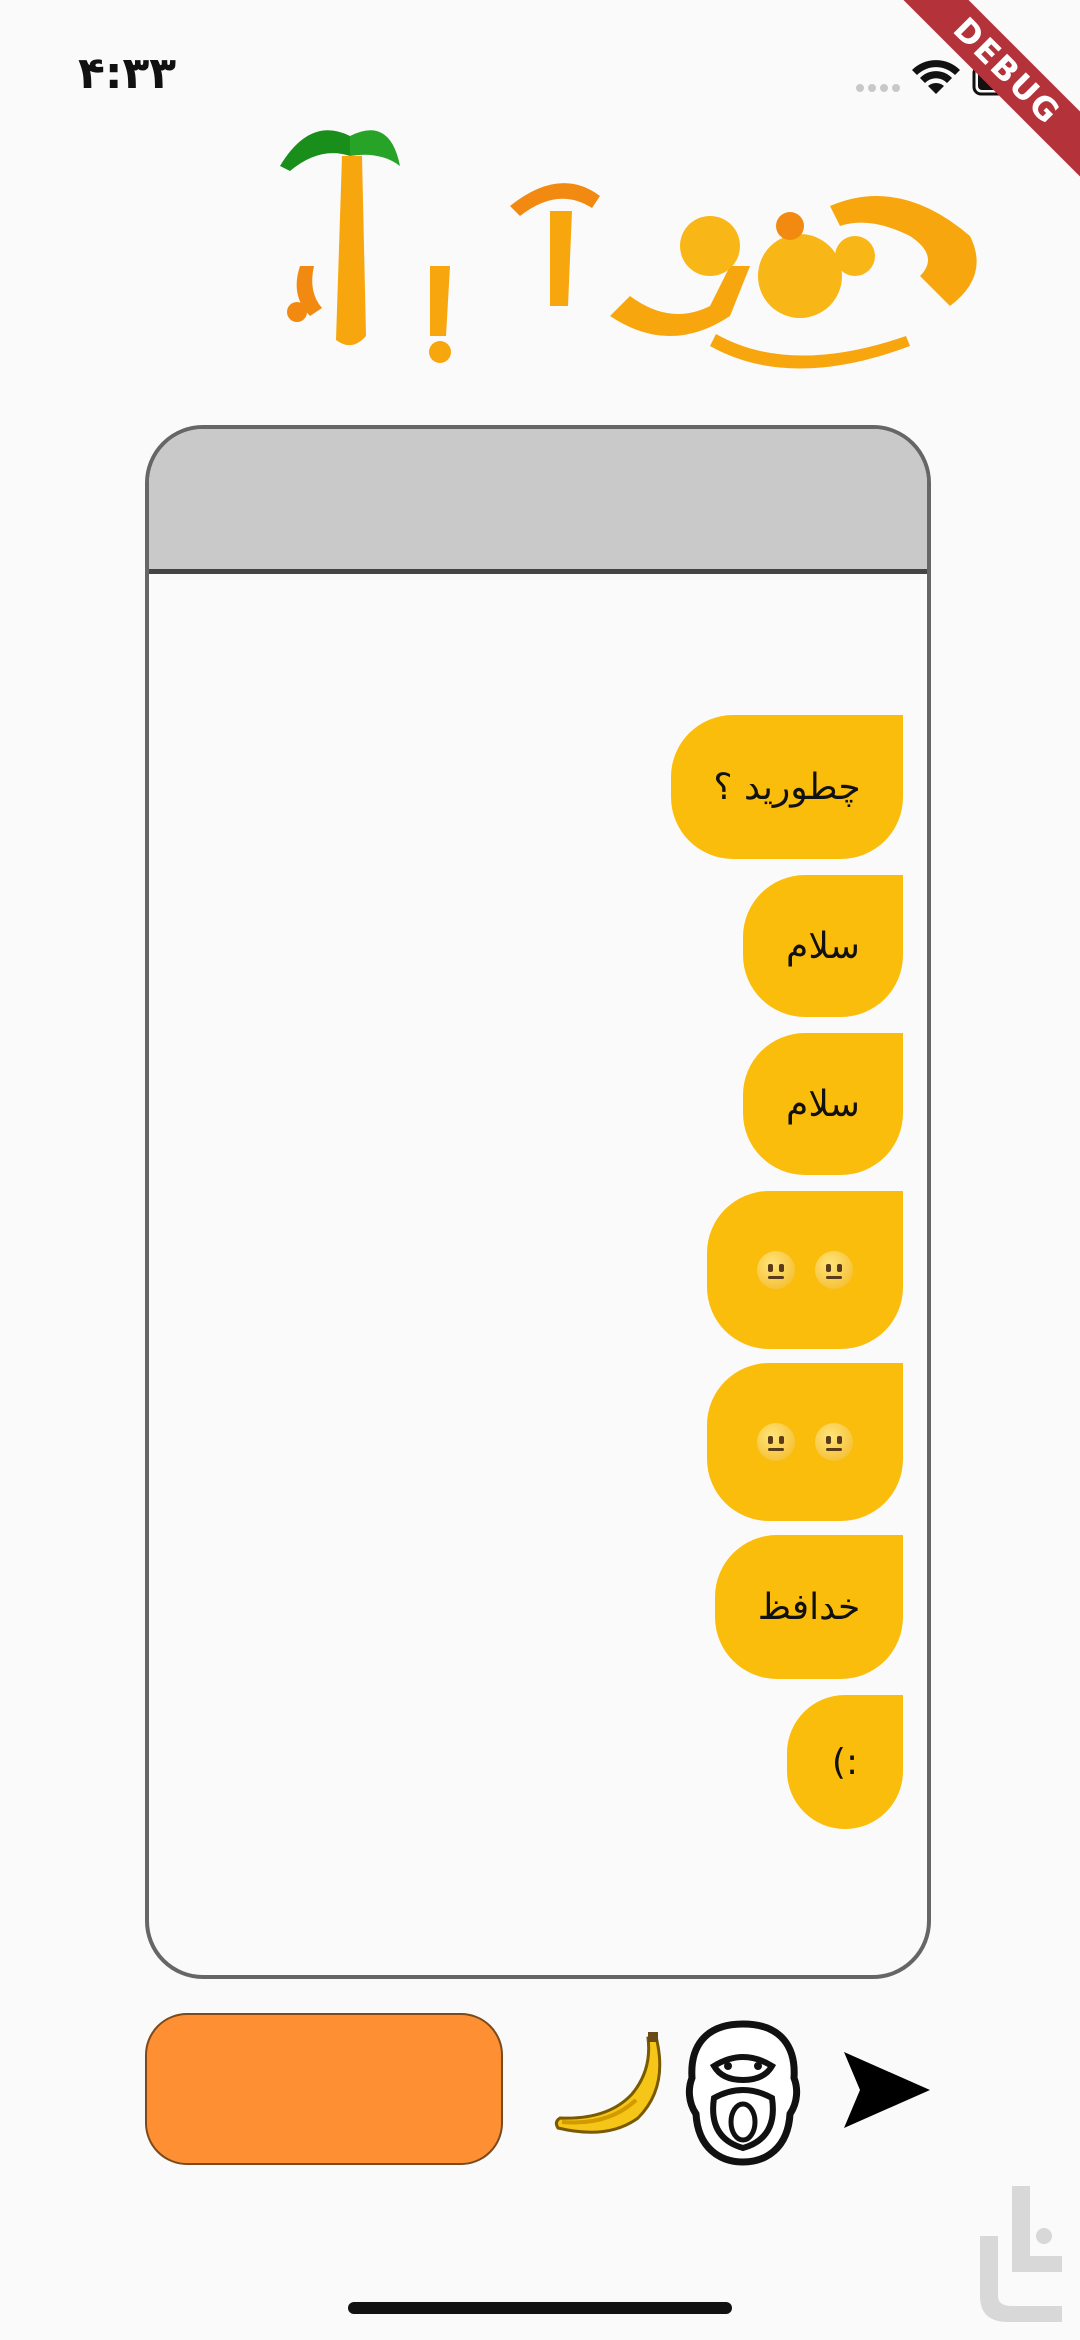  I want to click on banana-icon, so click(608, 2085).